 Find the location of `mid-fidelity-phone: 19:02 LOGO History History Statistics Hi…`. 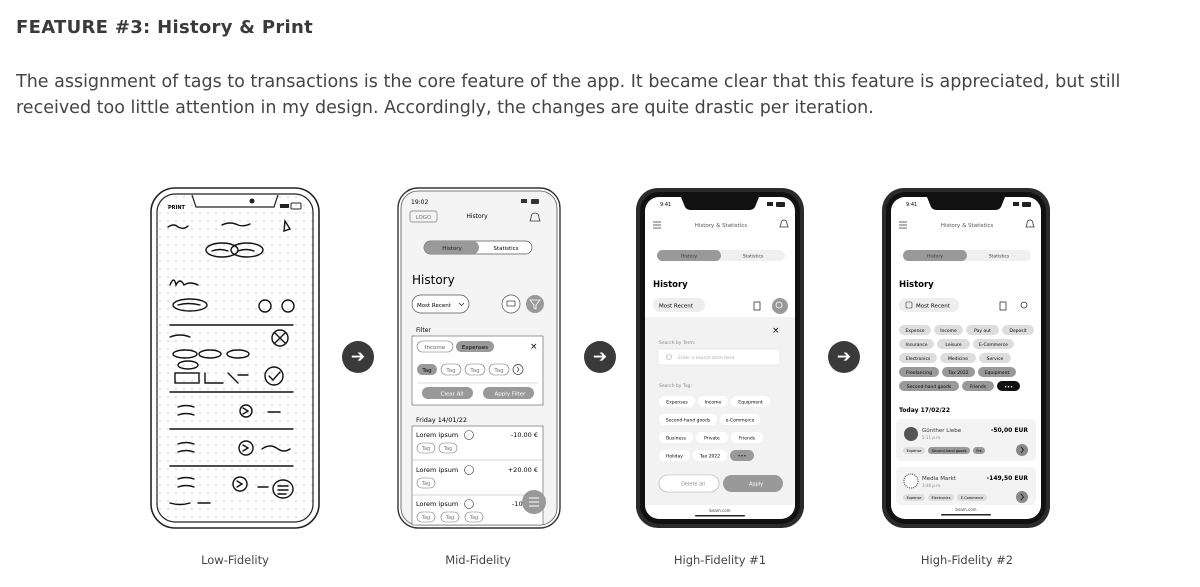

mid-fidelity-phone: 19:02 LOGO History History Statistics Hi… is located at coordinates (479, 358).